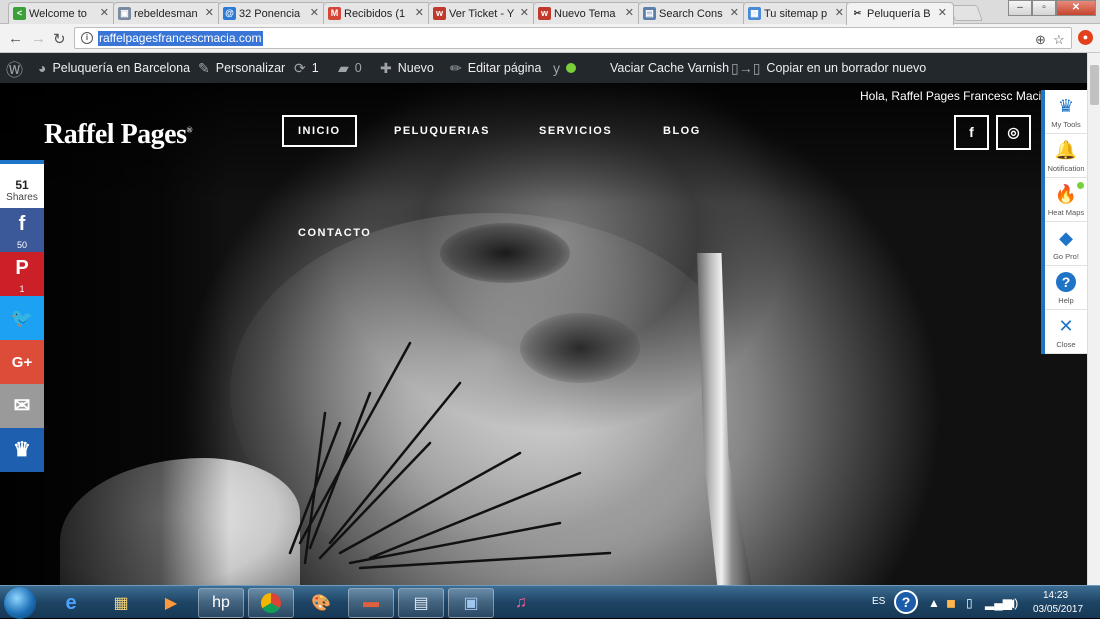 The height and width of the screenshot is (619, 1100). Describe the element at coordinates (22, 274) in the screenshot. I see `share-pinterest-button: P1` at that location.